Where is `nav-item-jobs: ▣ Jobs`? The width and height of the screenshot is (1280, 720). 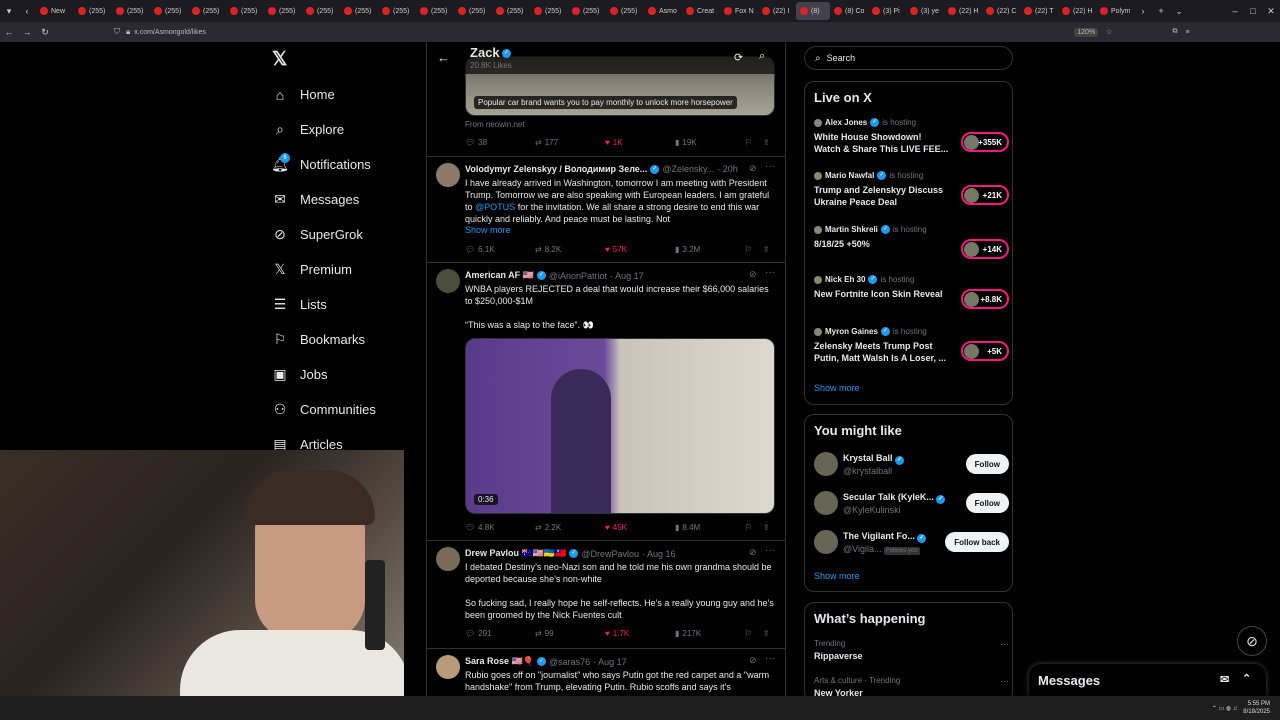 nav-item-jobs: ▣ Jobs is located at coordinates (342, 374).